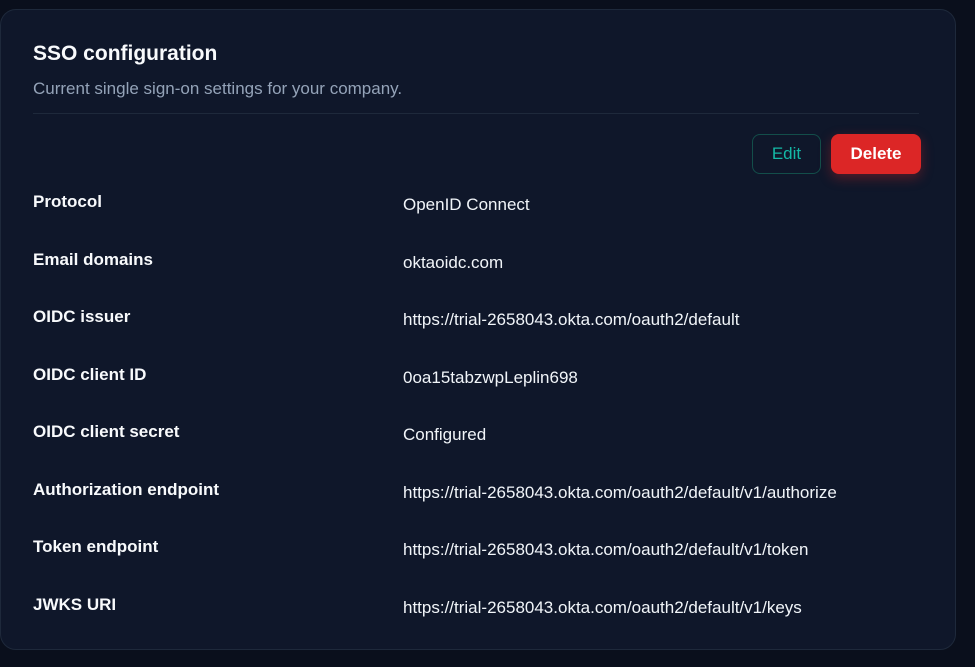  Describe the element at coordinates (82, 316) in the screenshot. I see `field-label: OIDC issuer` at that location.